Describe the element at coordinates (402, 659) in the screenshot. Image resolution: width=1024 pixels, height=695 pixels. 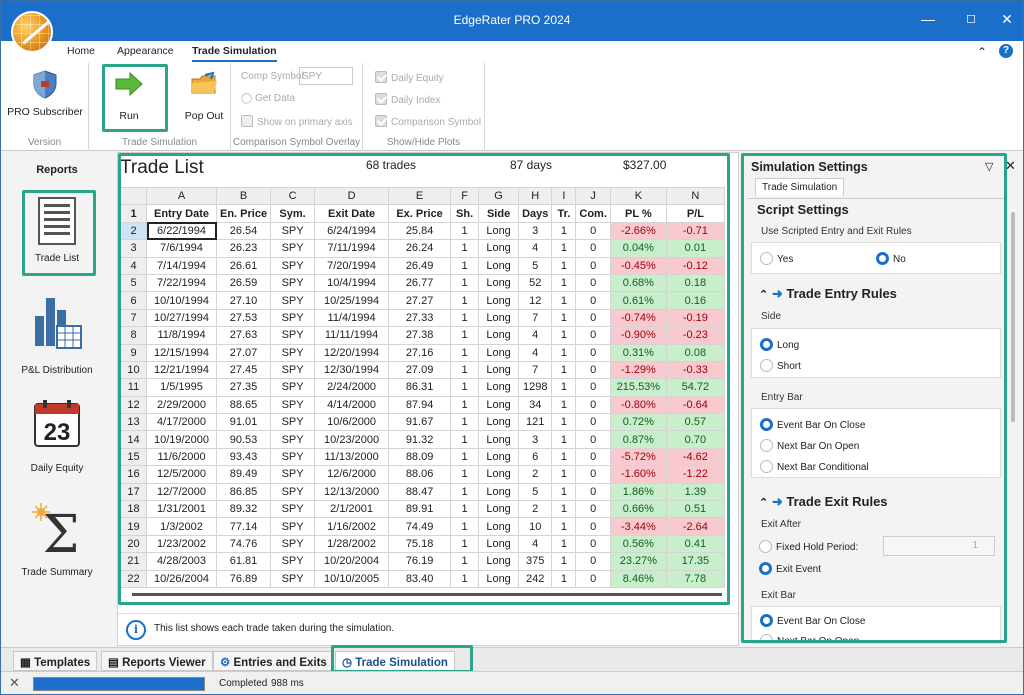
I see `bottom-tab-highlight` at that location.